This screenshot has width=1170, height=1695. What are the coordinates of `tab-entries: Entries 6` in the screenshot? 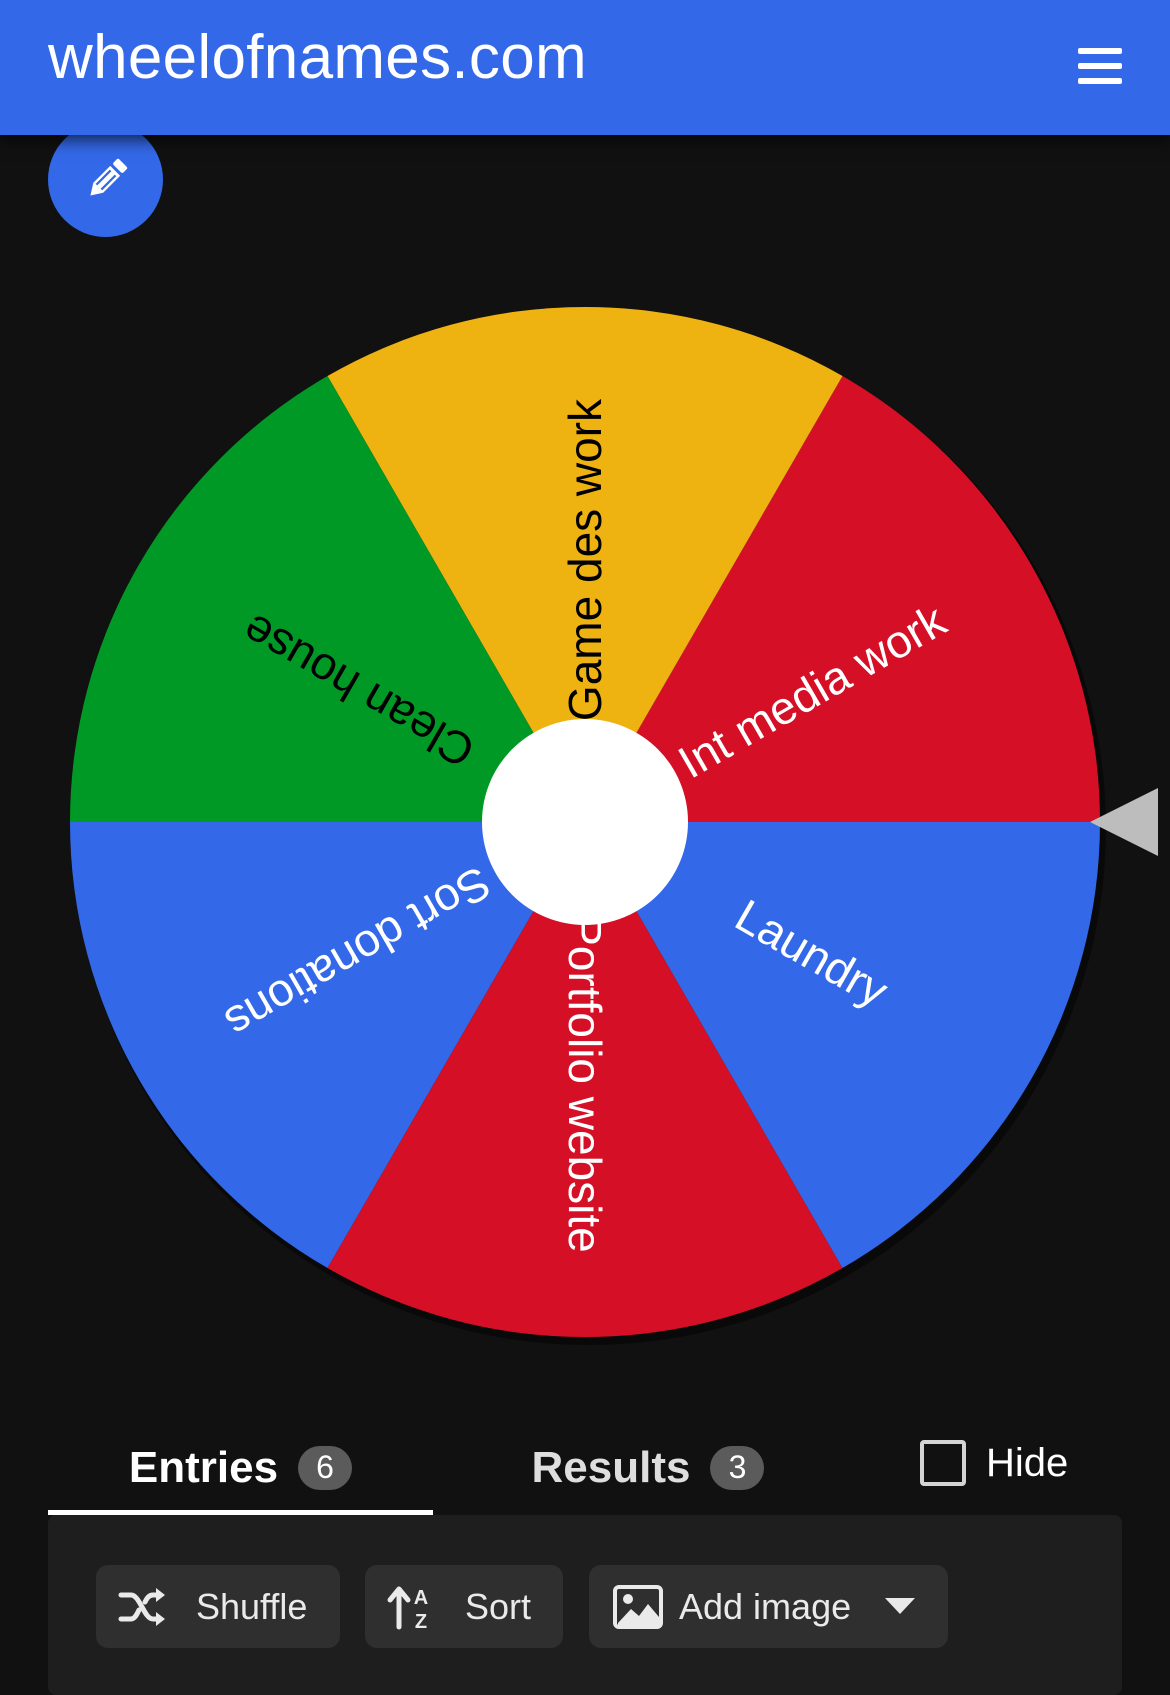 It's located at (240, 1467).